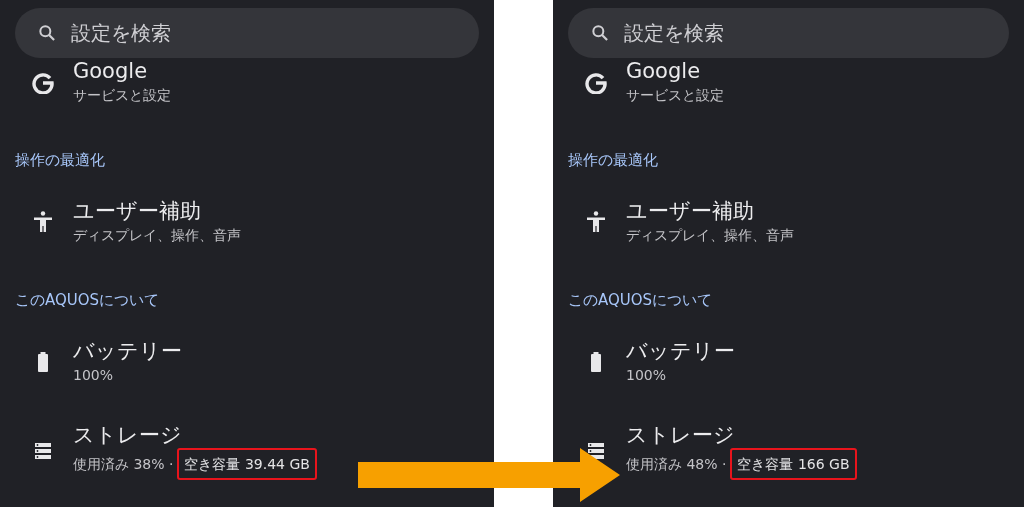 The width and height of the screenshot is (1024, 507). What do you see at coordinates (676, 464) in the screenshot?
I see `item-subtitle: 使用済み 48% ·` at bounding box center [676, 464].